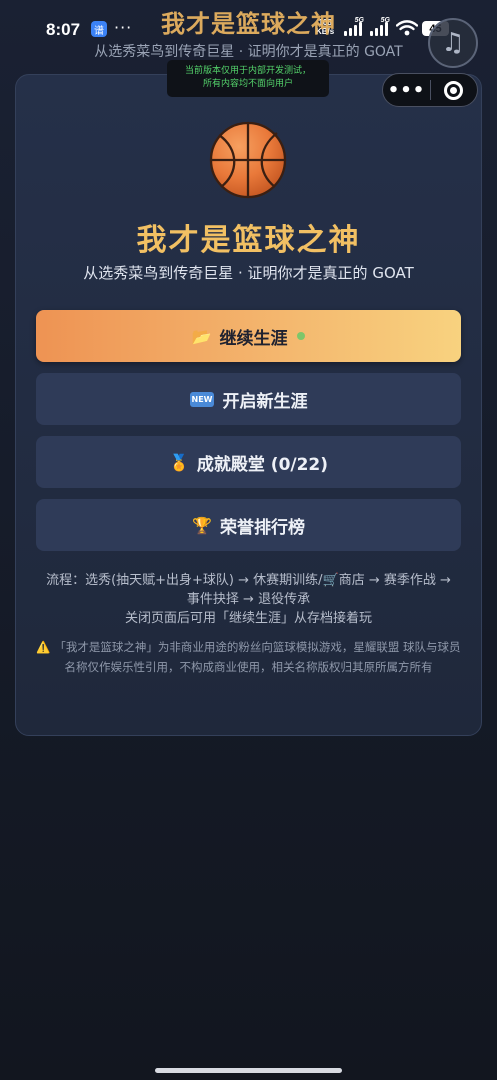 The height and width of the screenshot is (1080, 497). What do you see at coordinates (202, 399) in the screenshot?
I see `new-icon: NEW` at bounding box center [202, 399].